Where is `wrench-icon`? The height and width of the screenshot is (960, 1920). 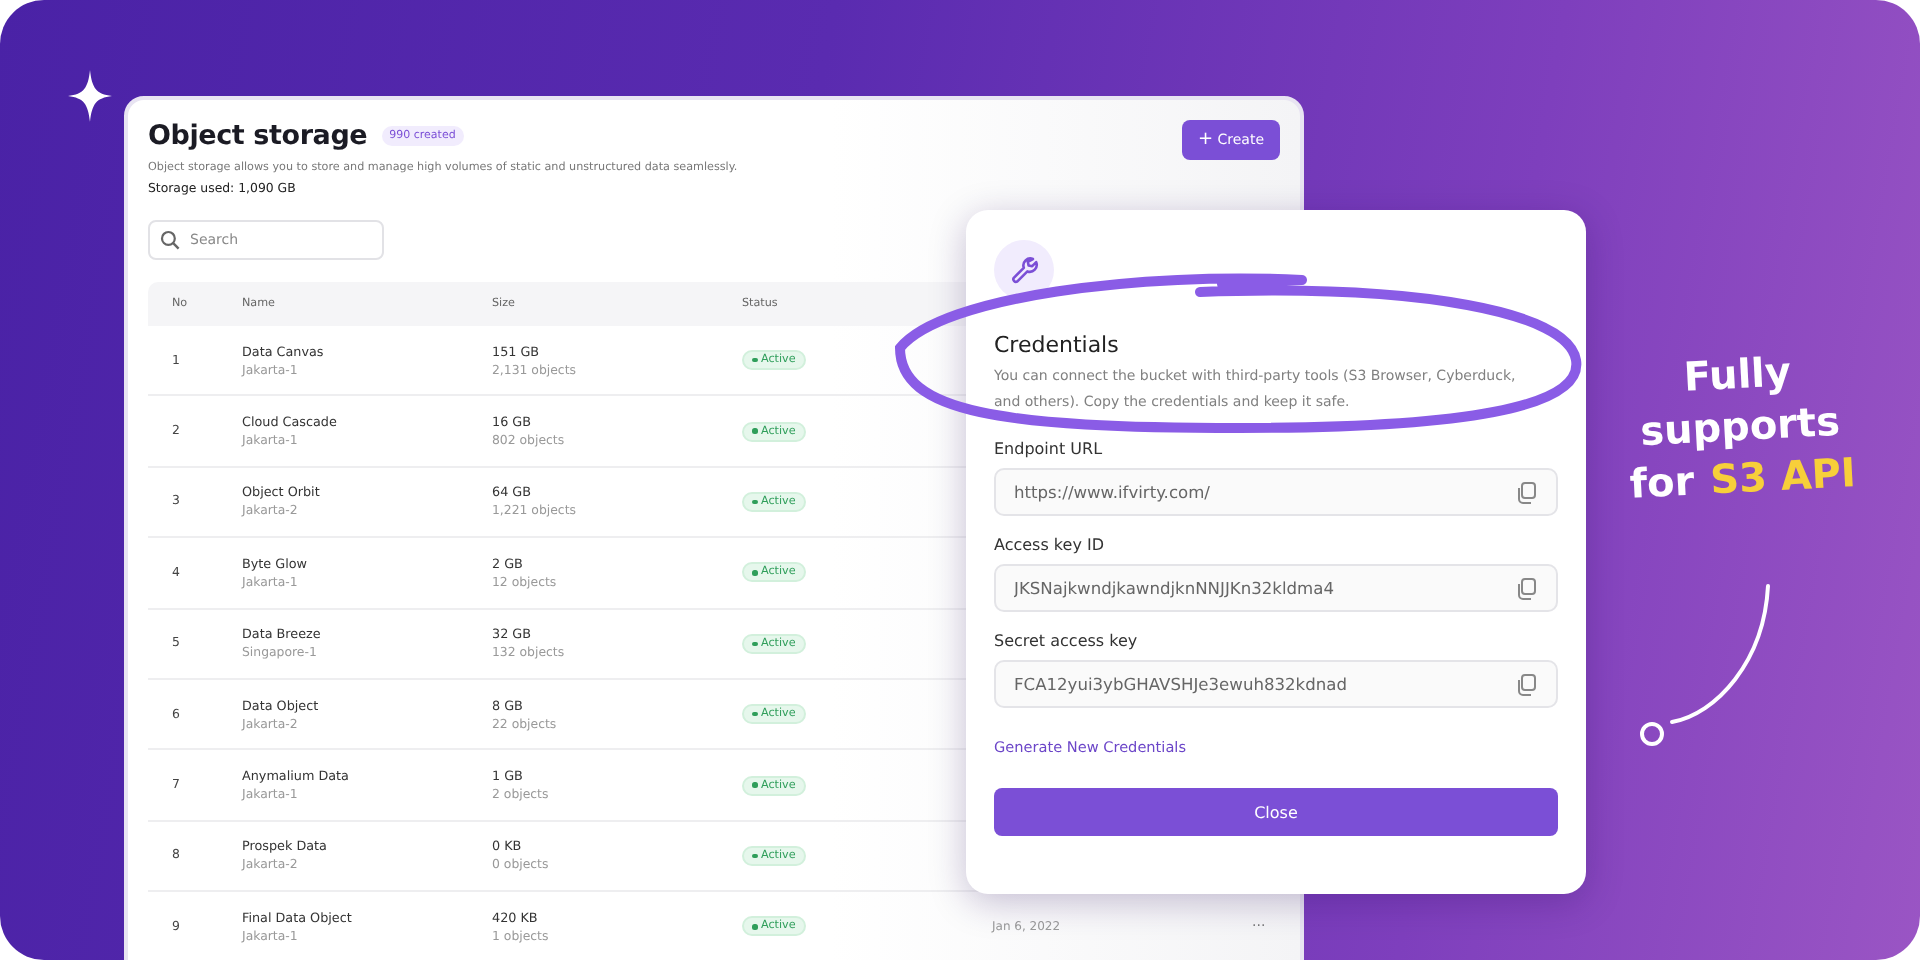
wrench-icon is located at coordinates (1024, 270).